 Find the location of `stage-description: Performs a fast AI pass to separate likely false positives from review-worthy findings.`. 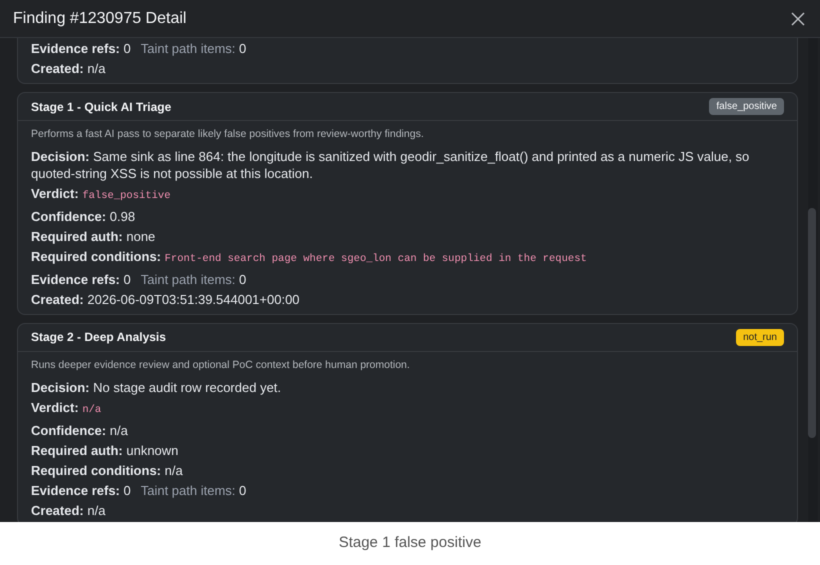

stage-description: Performs a fast AI pass to separate likely false positives from review-worthy findings. is located at coordinates (228, 134).